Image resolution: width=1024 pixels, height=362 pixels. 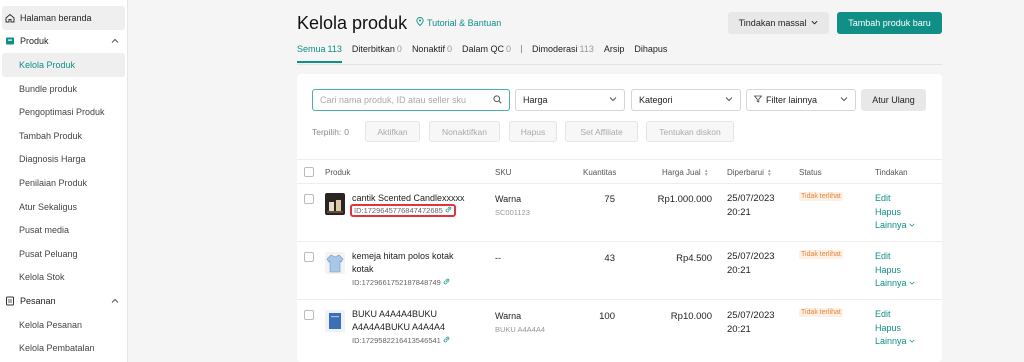 I want to click on deactivate-button: Nonaktifkan, so click(x=464, y=131).